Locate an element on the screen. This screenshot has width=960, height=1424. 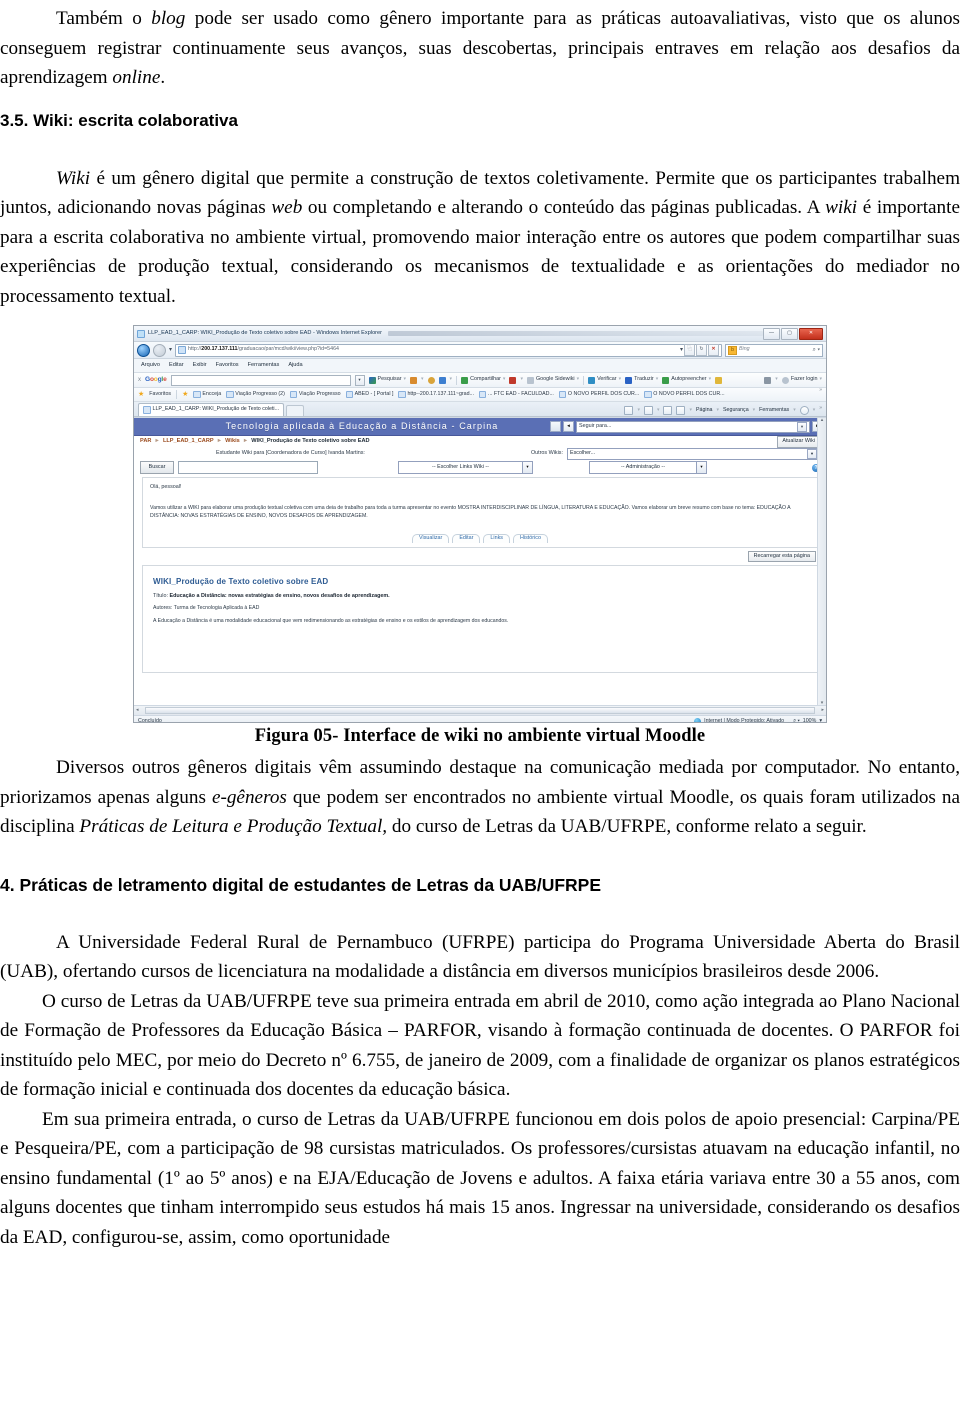
command-ferramentas: Ferramentas is located at coordinates (774, 410).